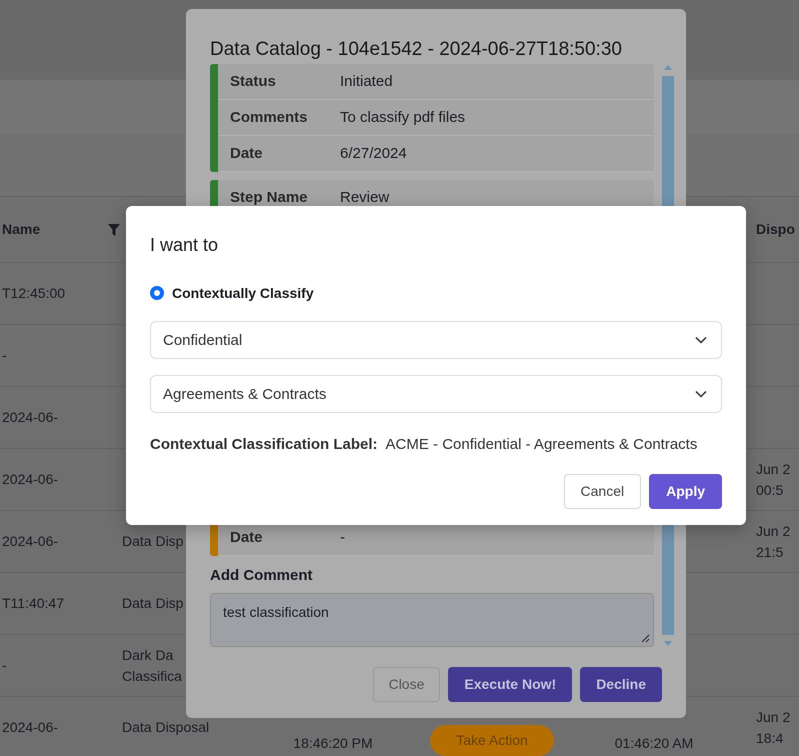 Image resolution: width=799 pixels, height=756 pixels. Describe the element at coordinates (262, 575) in the screenshot. I see `comment-label: Add Comment` at that location.